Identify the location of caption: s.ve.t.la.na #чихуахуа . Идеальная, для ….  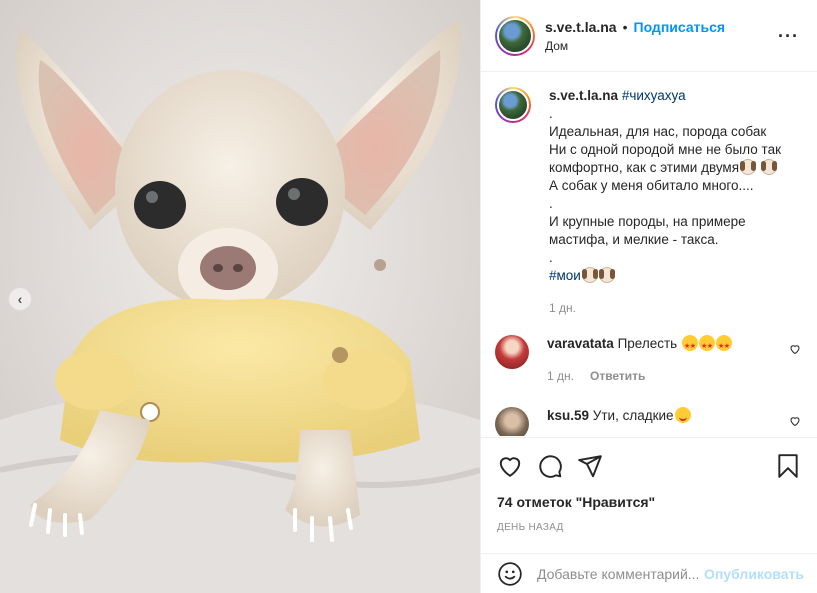
(649, 202).